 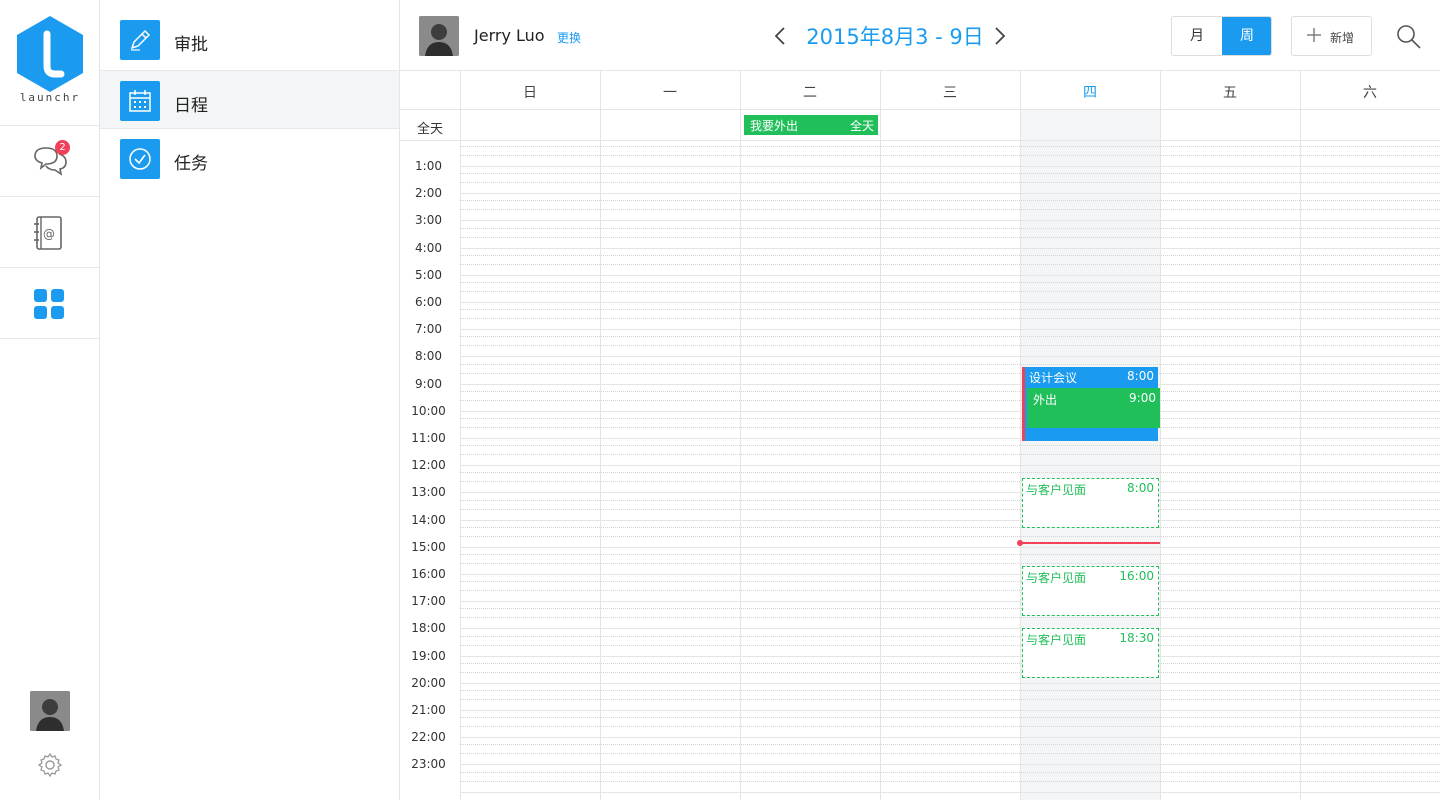 I want to click on event-time: 全天, so click(x=861, y=126).